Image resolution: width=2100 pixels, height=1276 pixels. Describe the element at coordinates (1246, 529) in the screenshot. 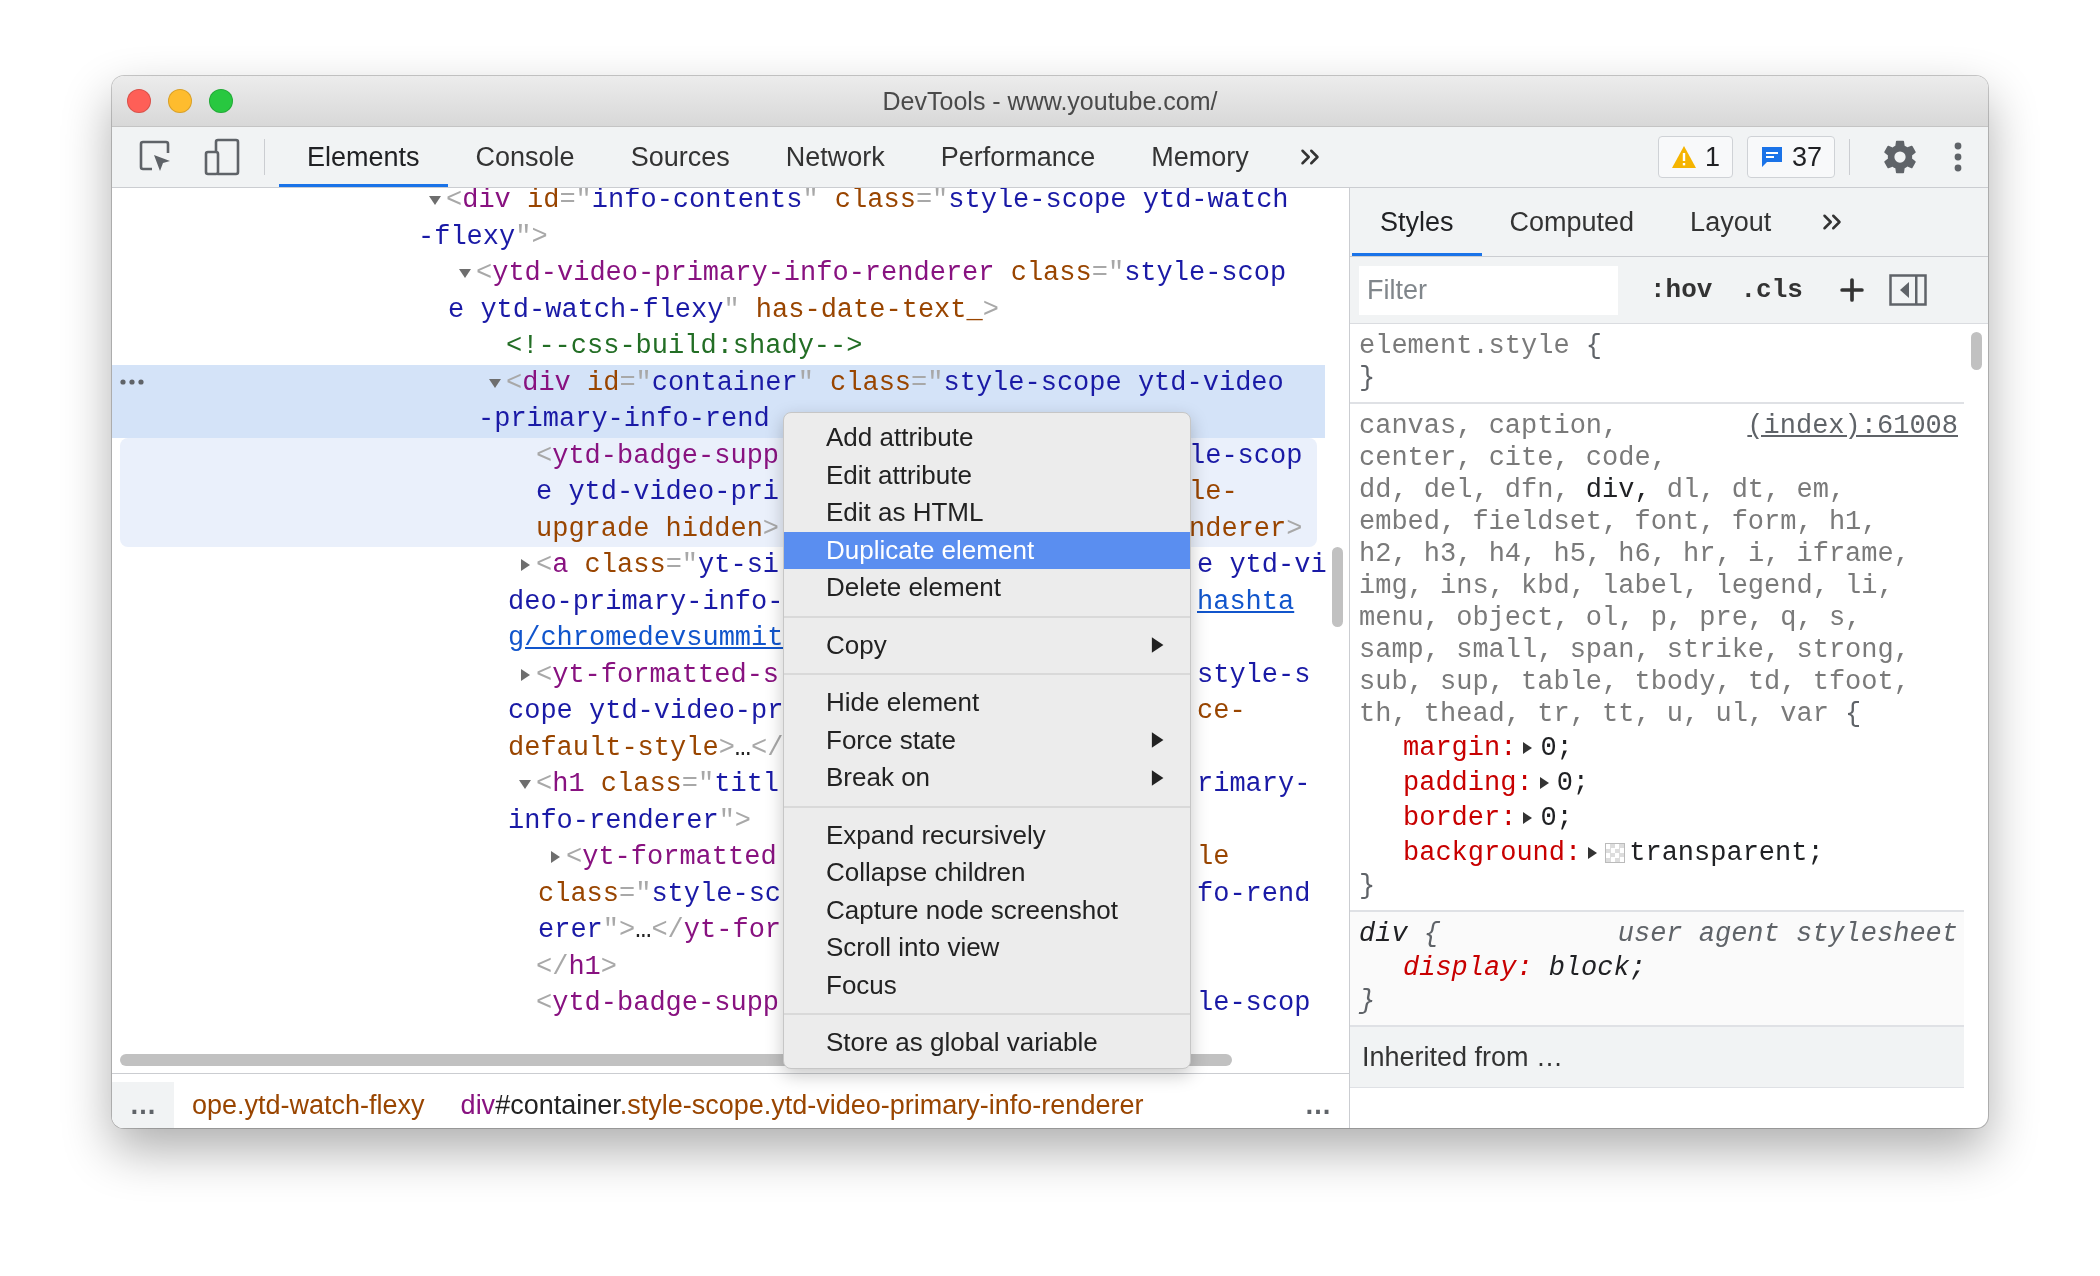

I see `code-line: nderer>` at that location.